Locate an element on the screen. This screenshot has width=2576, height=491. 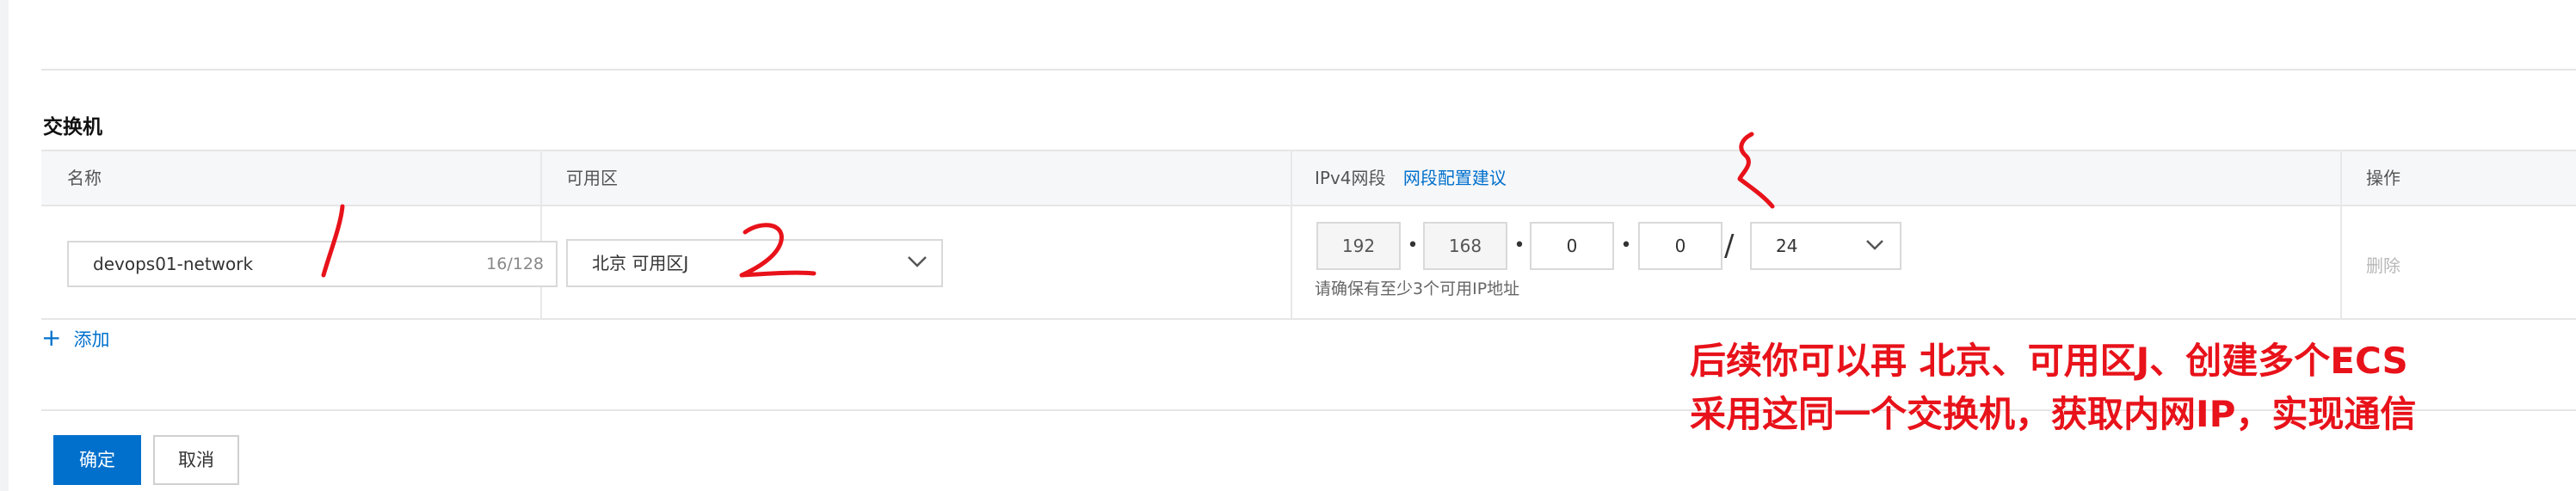
annotation-note-line-1: 后续你可以再 北京、可用区J、创建多个ECS is located at coordinates (2049, 361).